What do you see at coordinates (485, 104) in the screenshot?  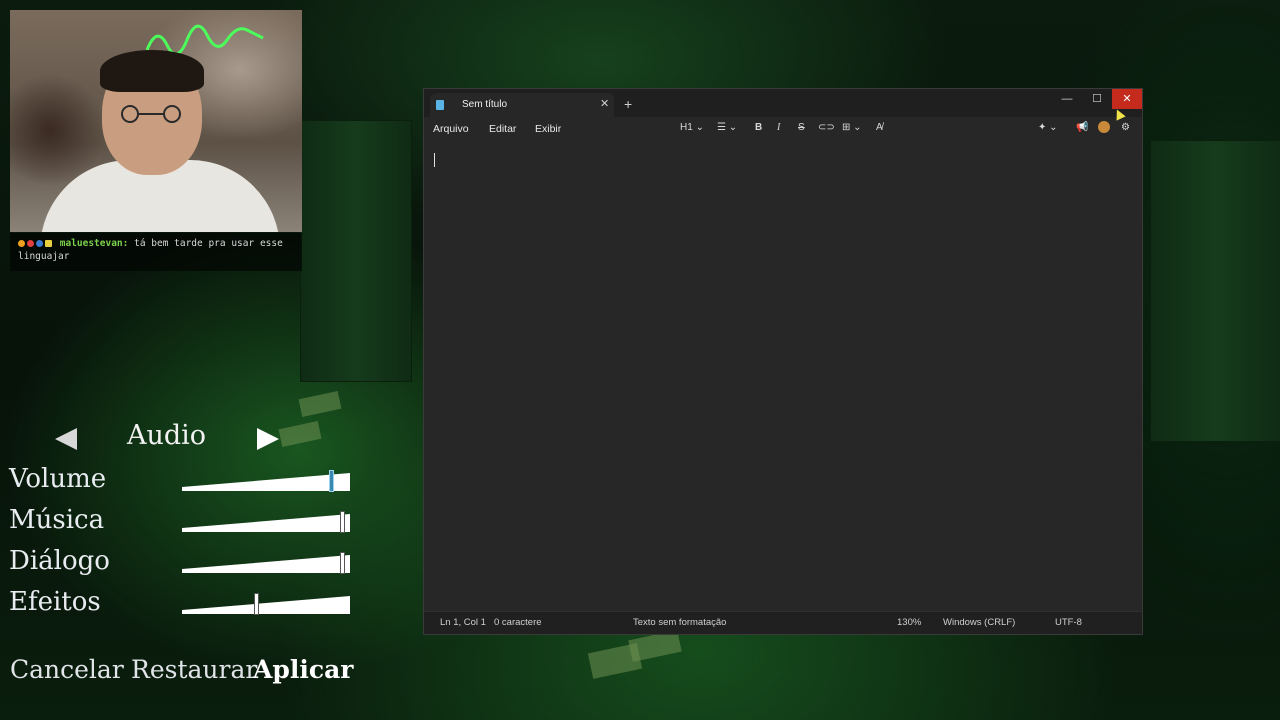 I see `tab-title: Sem título` at bounding box center [485, 104].